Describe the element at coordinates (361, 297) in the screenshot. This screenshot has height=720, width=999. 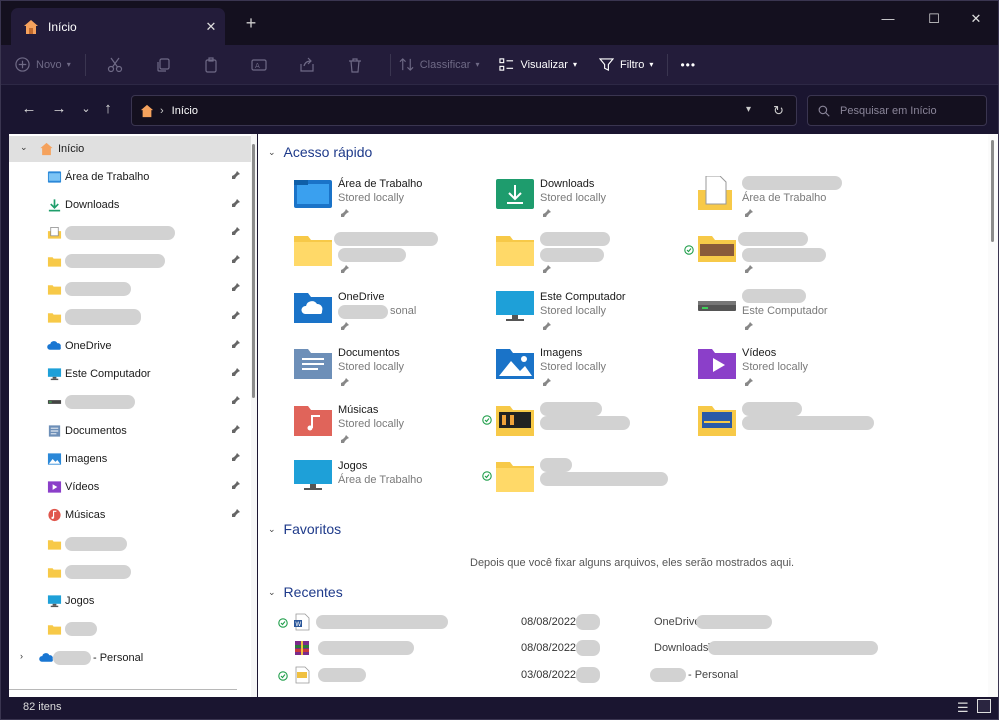
I see `tile-name: OneDrive` at that location.